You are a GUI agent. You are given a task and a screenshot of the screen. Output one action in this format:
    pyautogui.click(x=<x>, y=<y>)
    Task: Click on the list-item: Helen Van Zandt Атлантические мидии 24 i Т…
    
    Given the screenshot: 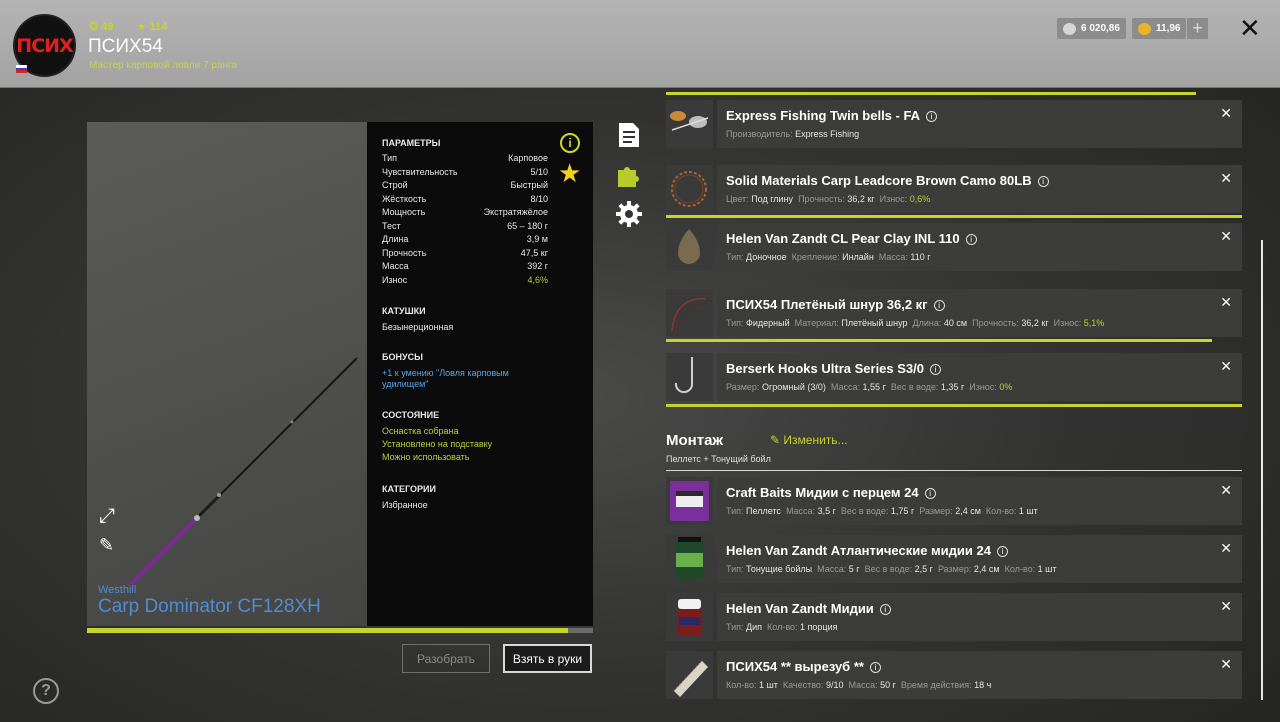 What is the action you would take?
    pyautogui.click(x=954, y=559)
    